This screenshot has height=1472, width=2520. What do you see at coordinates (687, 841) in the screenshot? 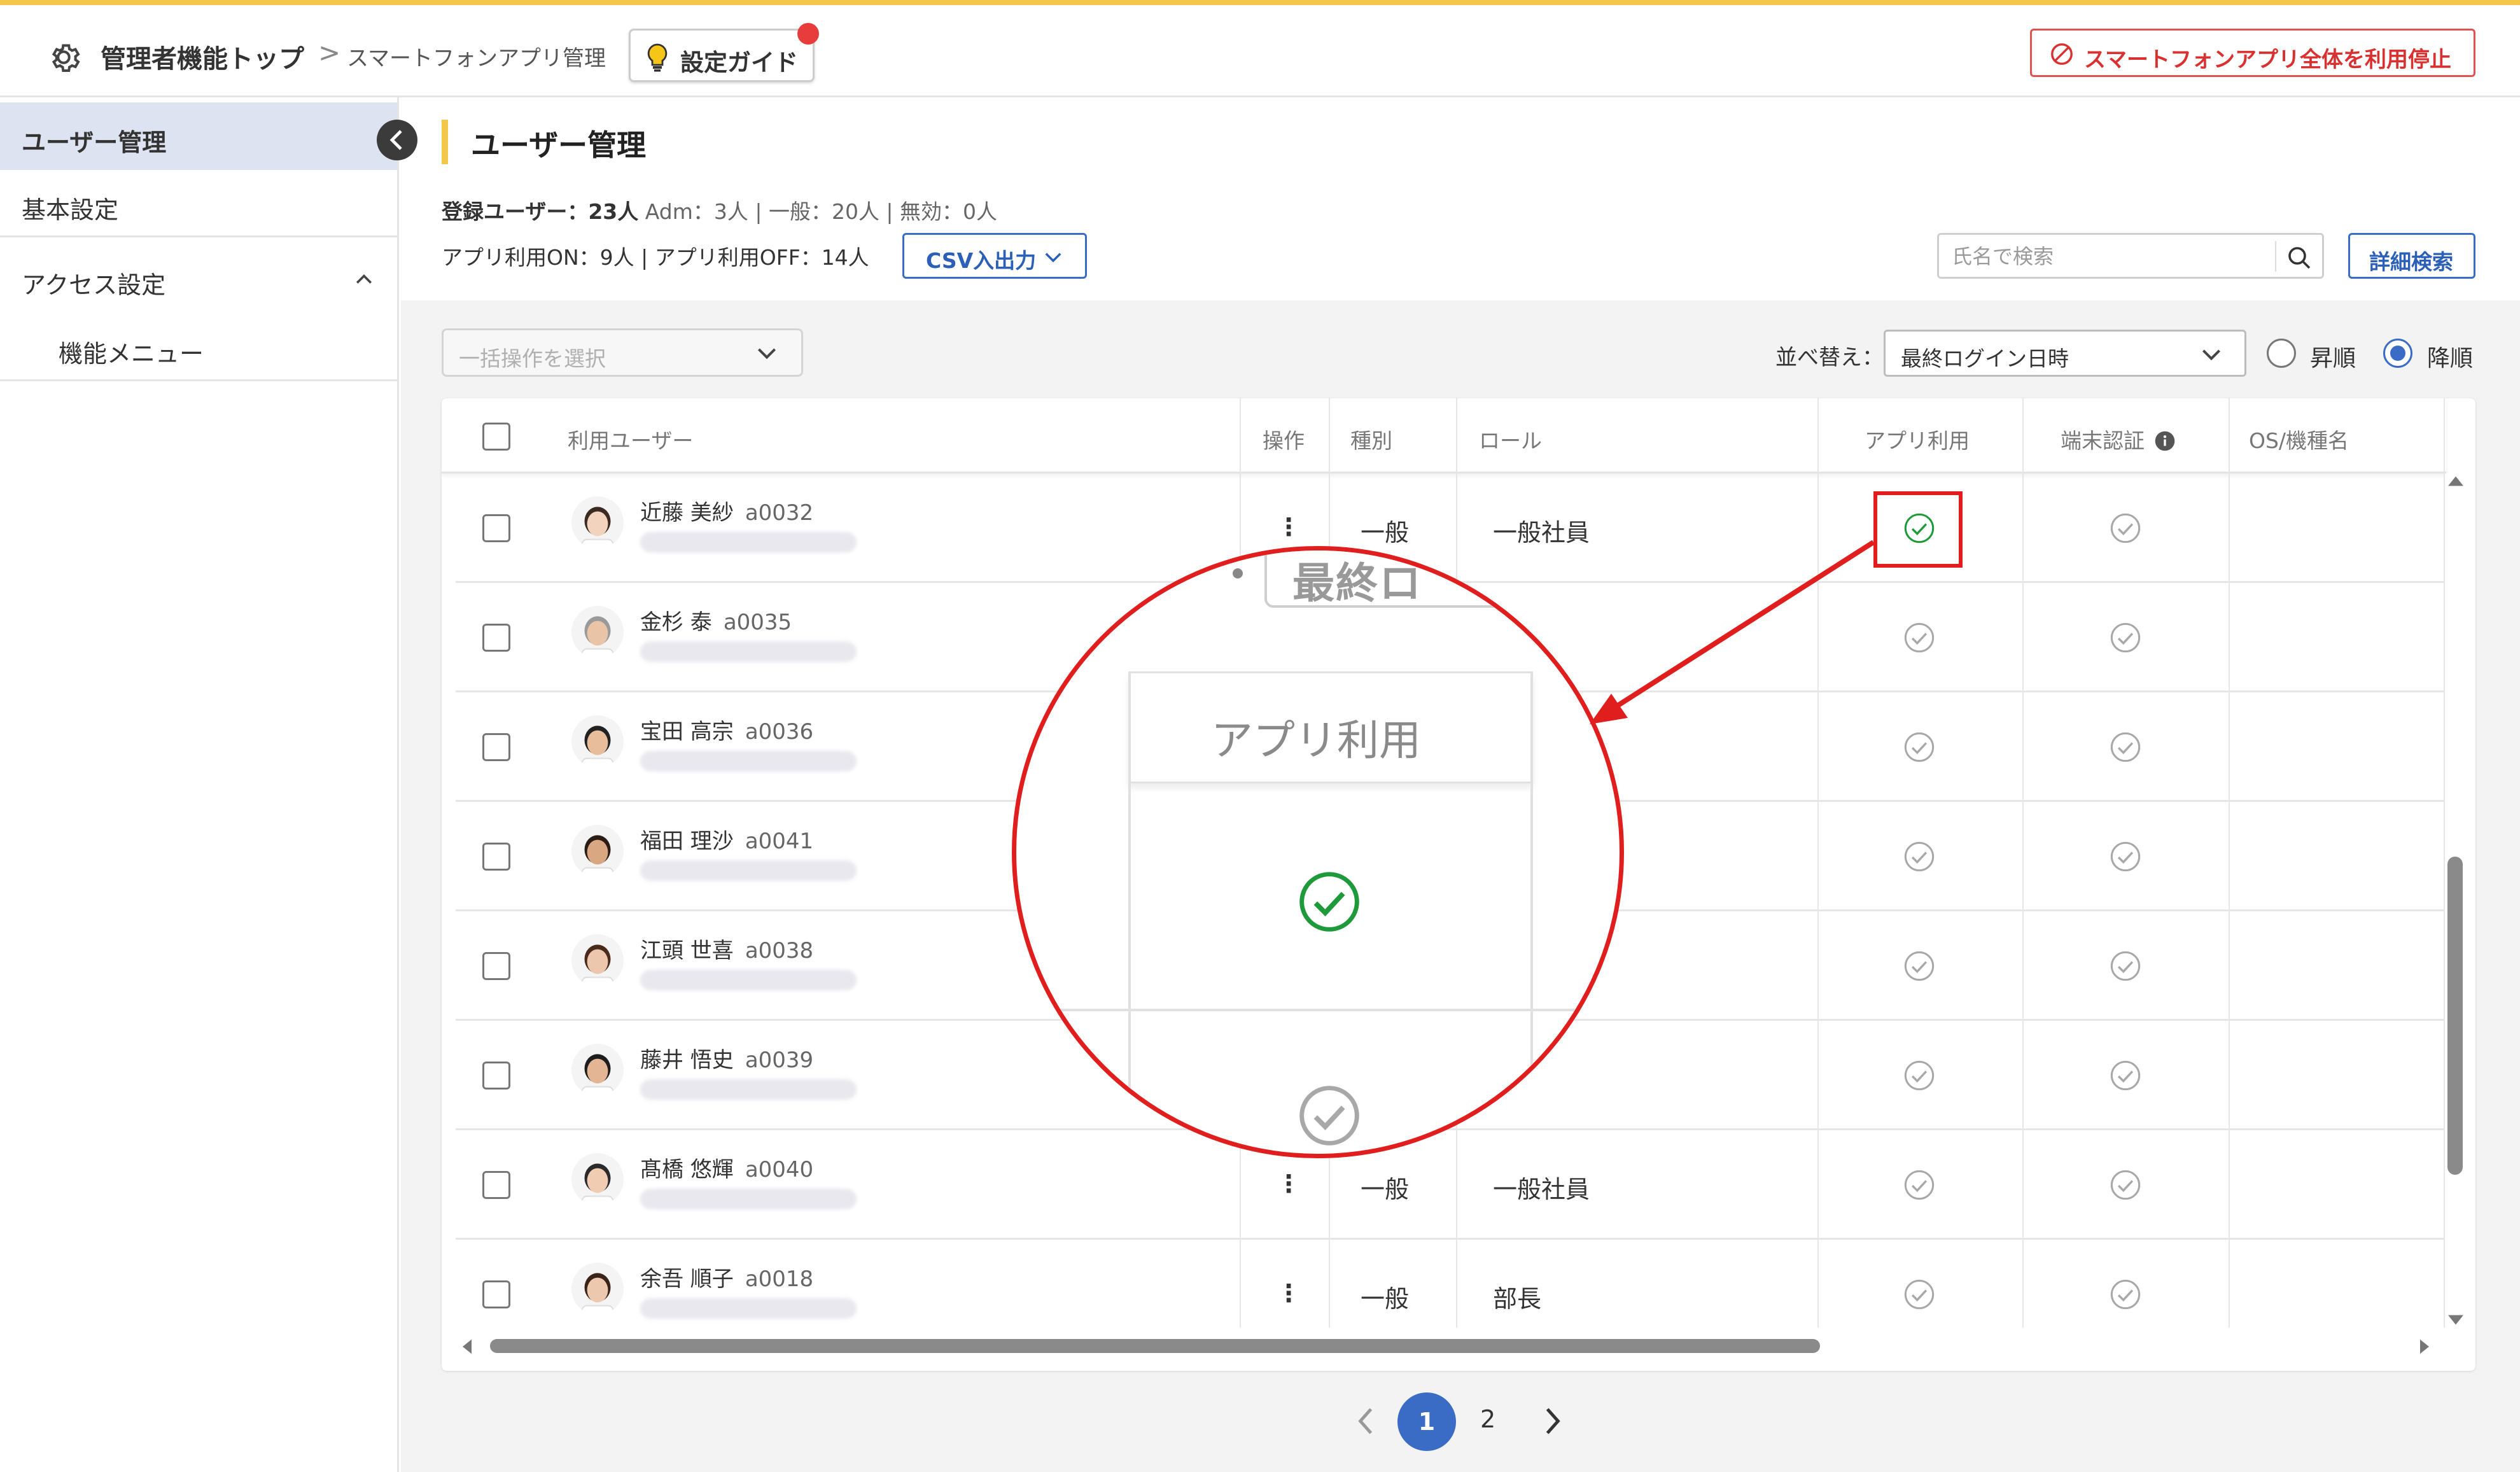
I see `user-name-text: 福田 理沙` at bounding box center [687, 841].